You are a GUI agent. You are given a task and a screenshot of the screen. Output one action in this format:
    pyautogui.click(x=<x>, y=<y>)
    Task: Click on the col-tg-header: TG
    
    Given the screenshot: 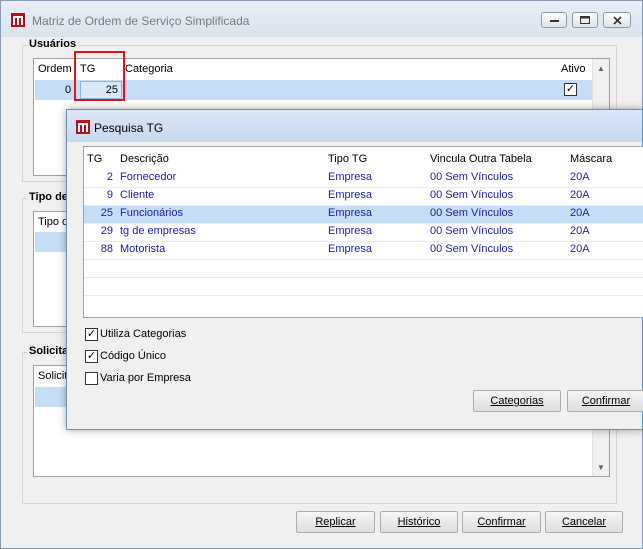 What is the action you would take?
    pyautogui.click(x=94, y=159)
    